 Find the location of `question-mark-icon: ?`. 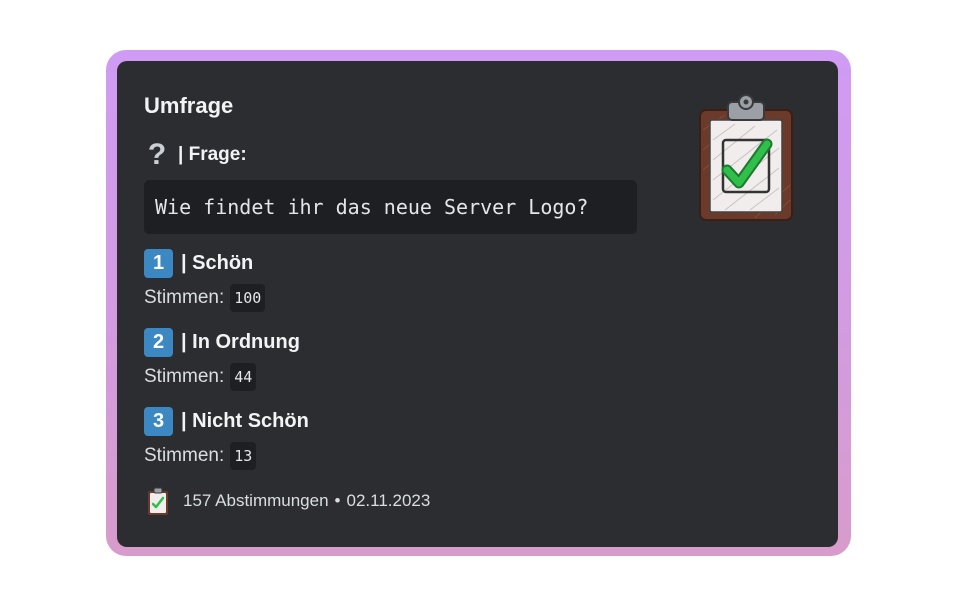

question-mark-icon: ? is located at coordinates (157, 154).